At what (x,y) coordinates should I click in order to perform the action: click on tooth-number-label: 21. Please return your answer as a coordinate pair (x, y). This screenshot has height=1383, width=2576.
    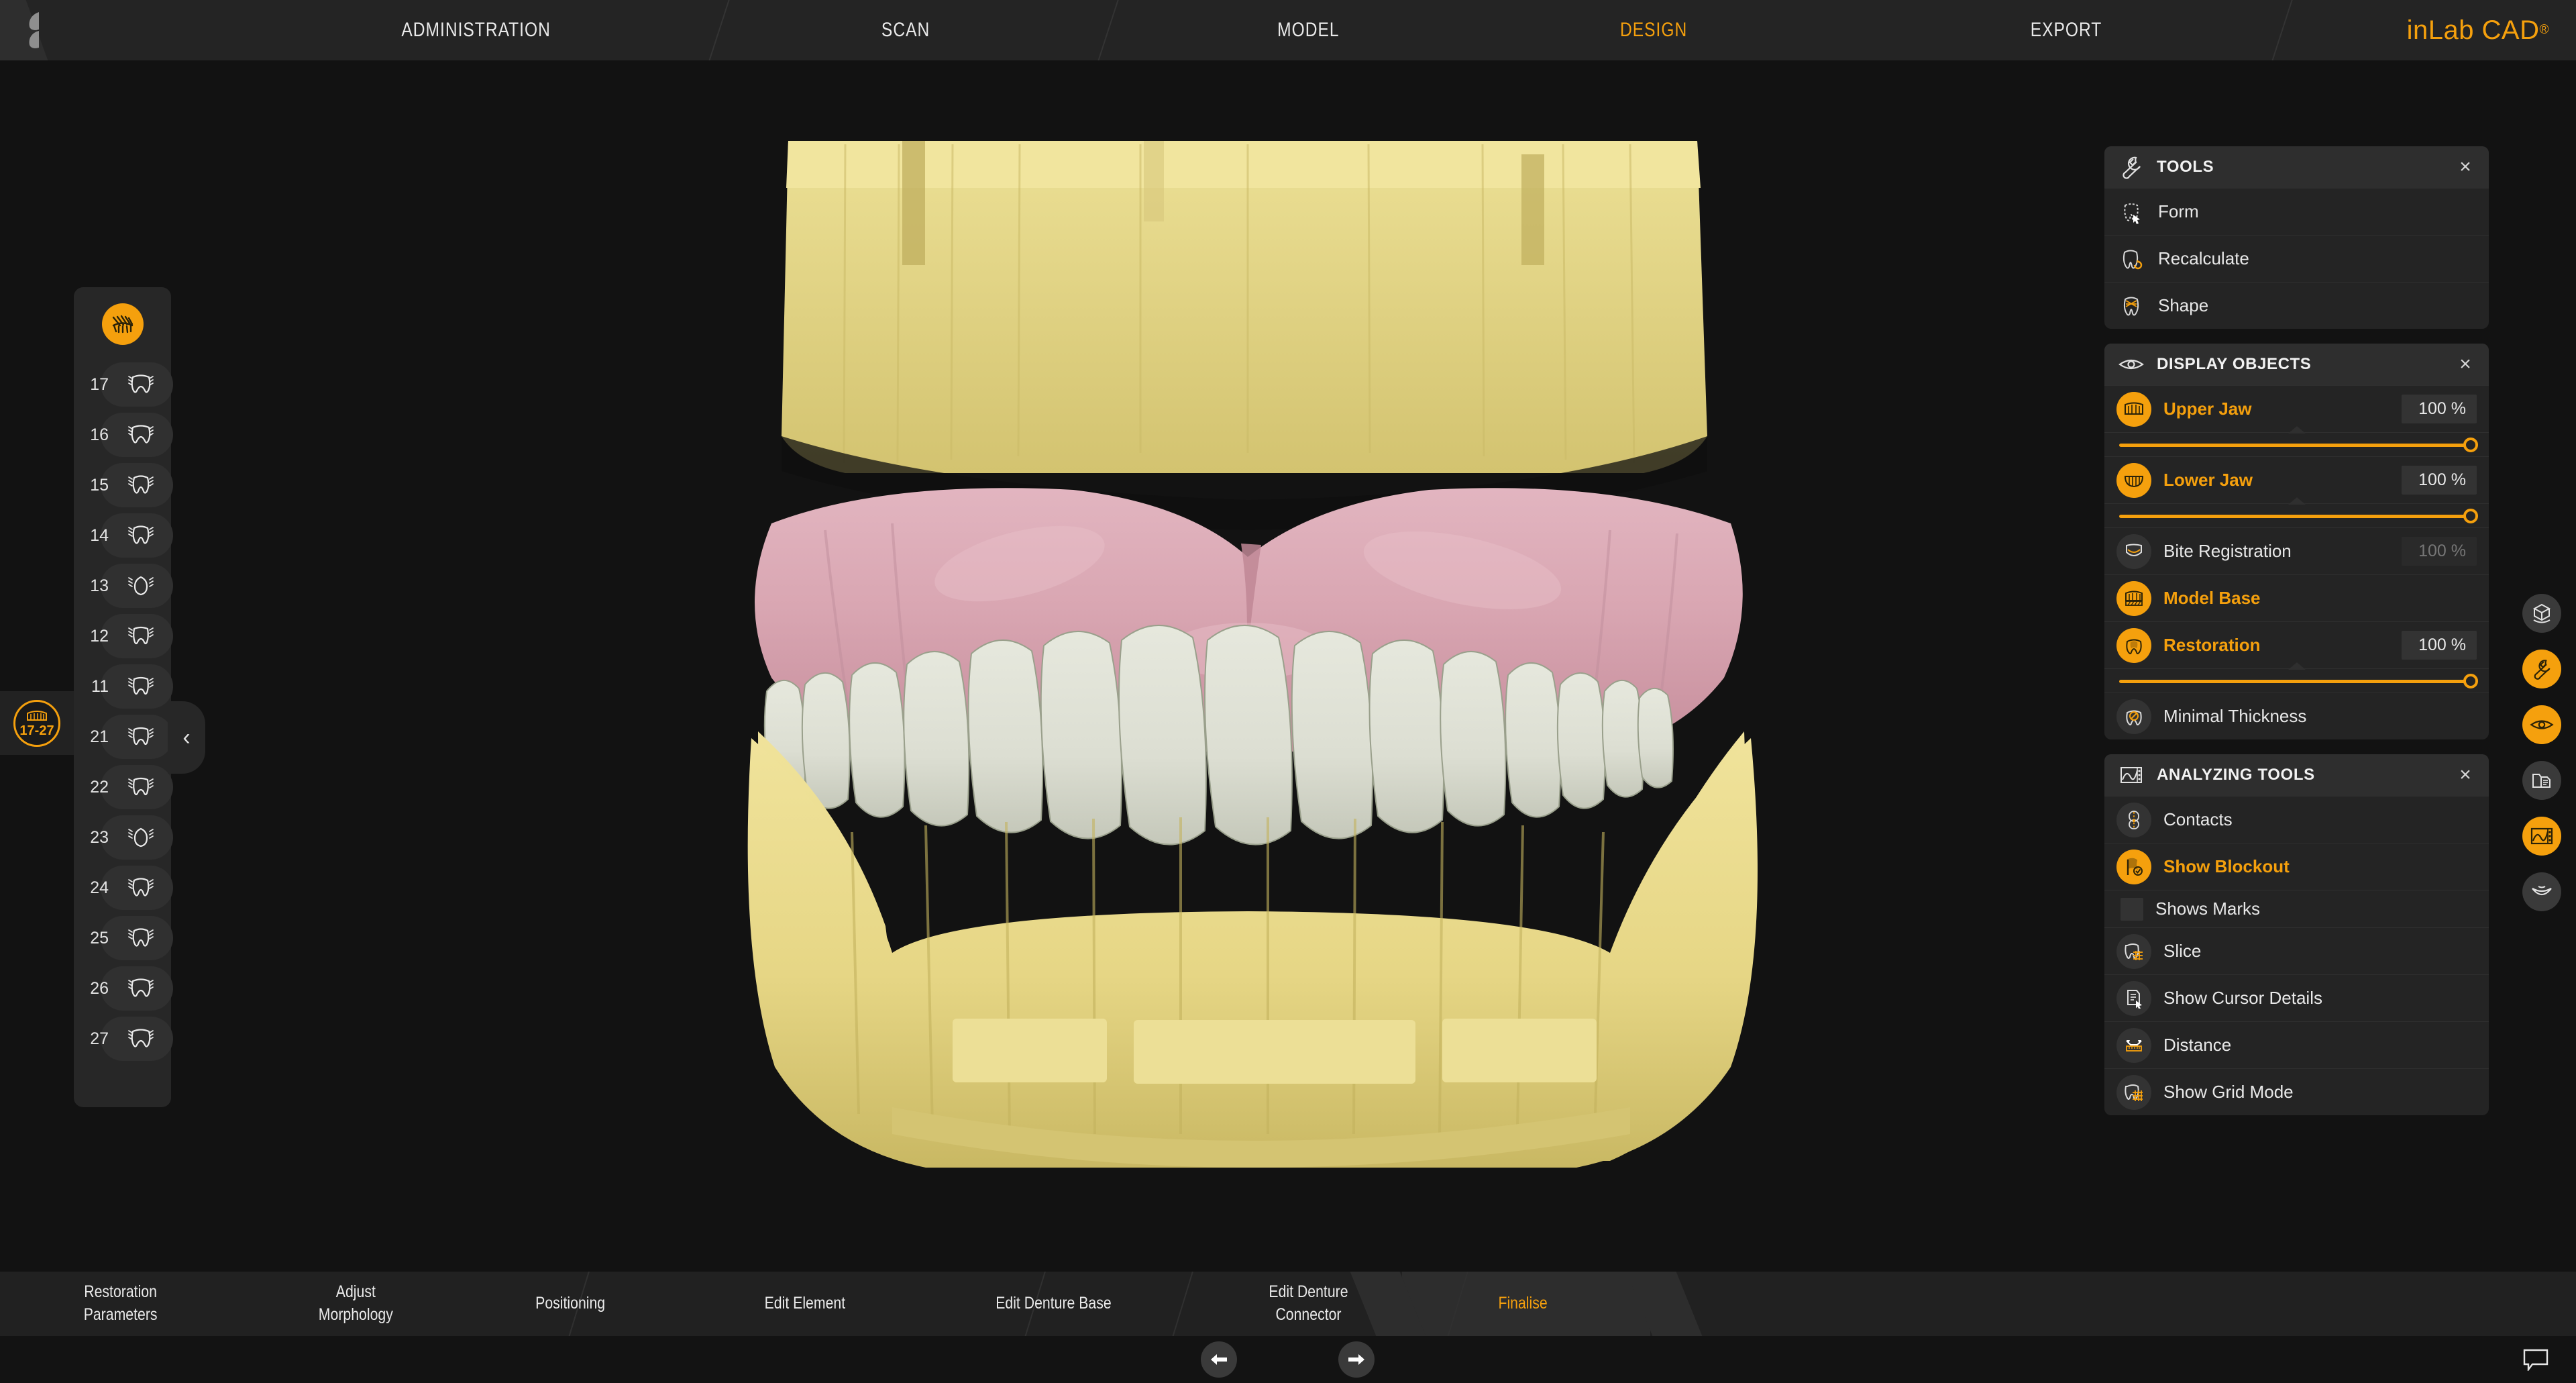
    Looking at the image, I should click on (99, 736).